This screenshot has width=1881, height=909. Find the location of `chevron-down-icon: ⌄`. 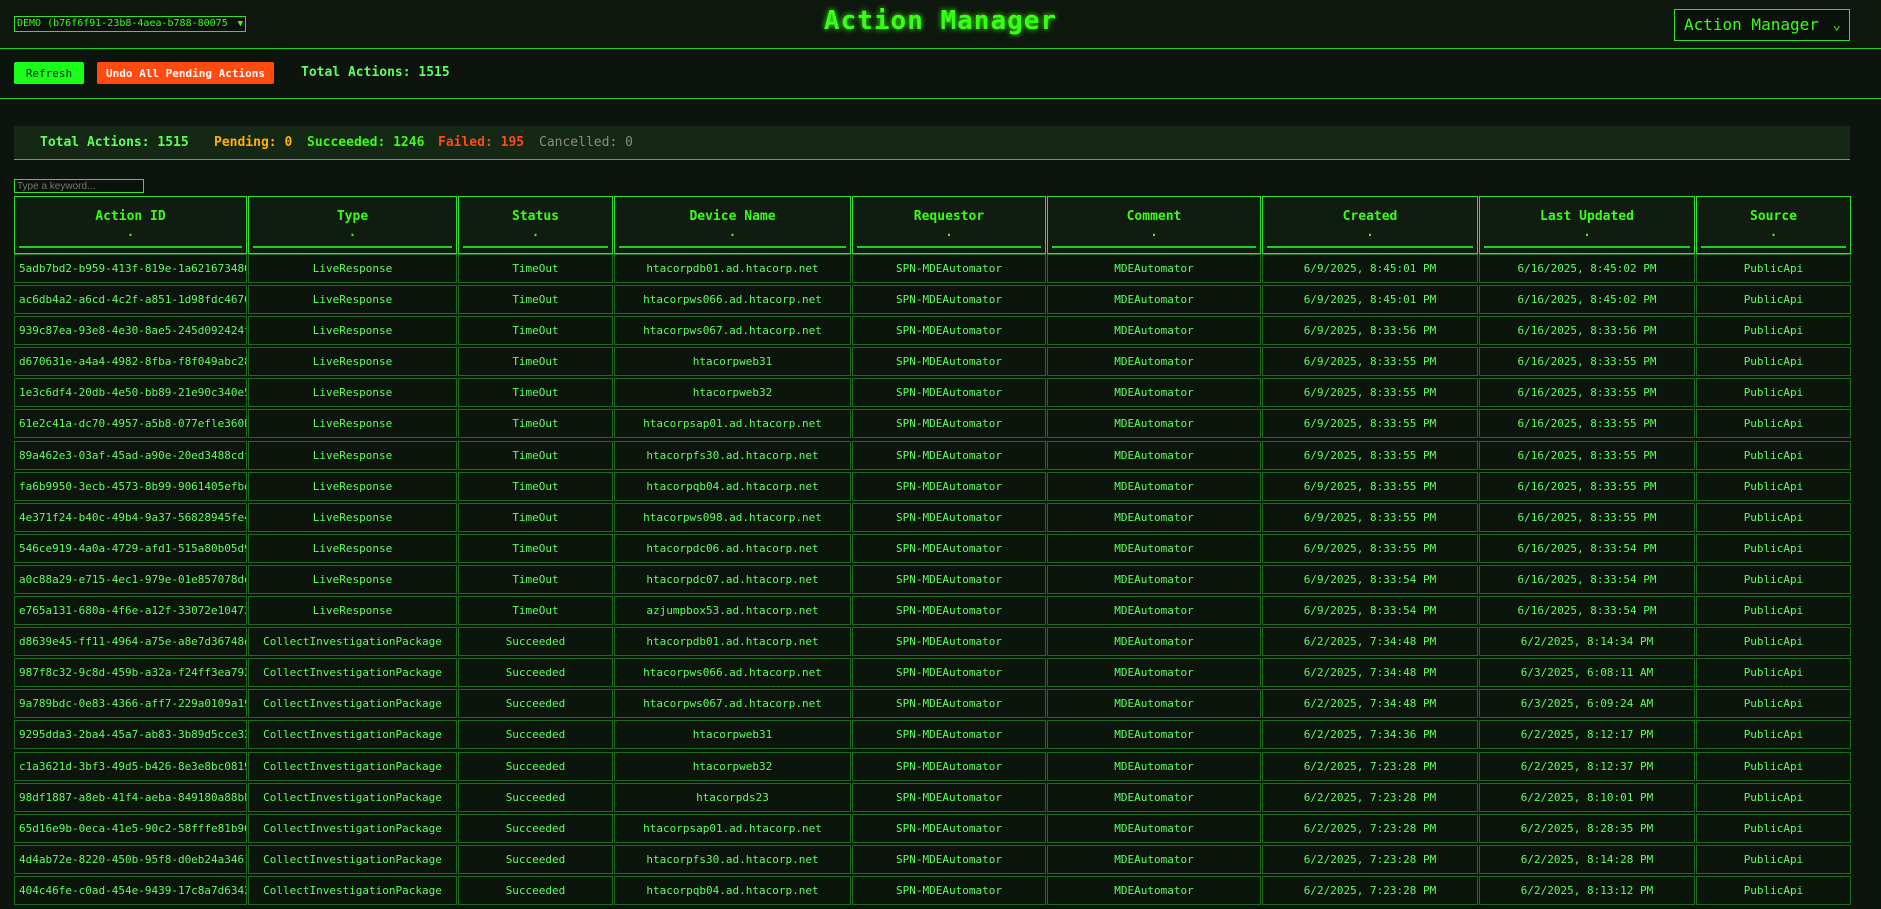

chevron-down-icon: ⌄ is located at coordinates (1836, 25).